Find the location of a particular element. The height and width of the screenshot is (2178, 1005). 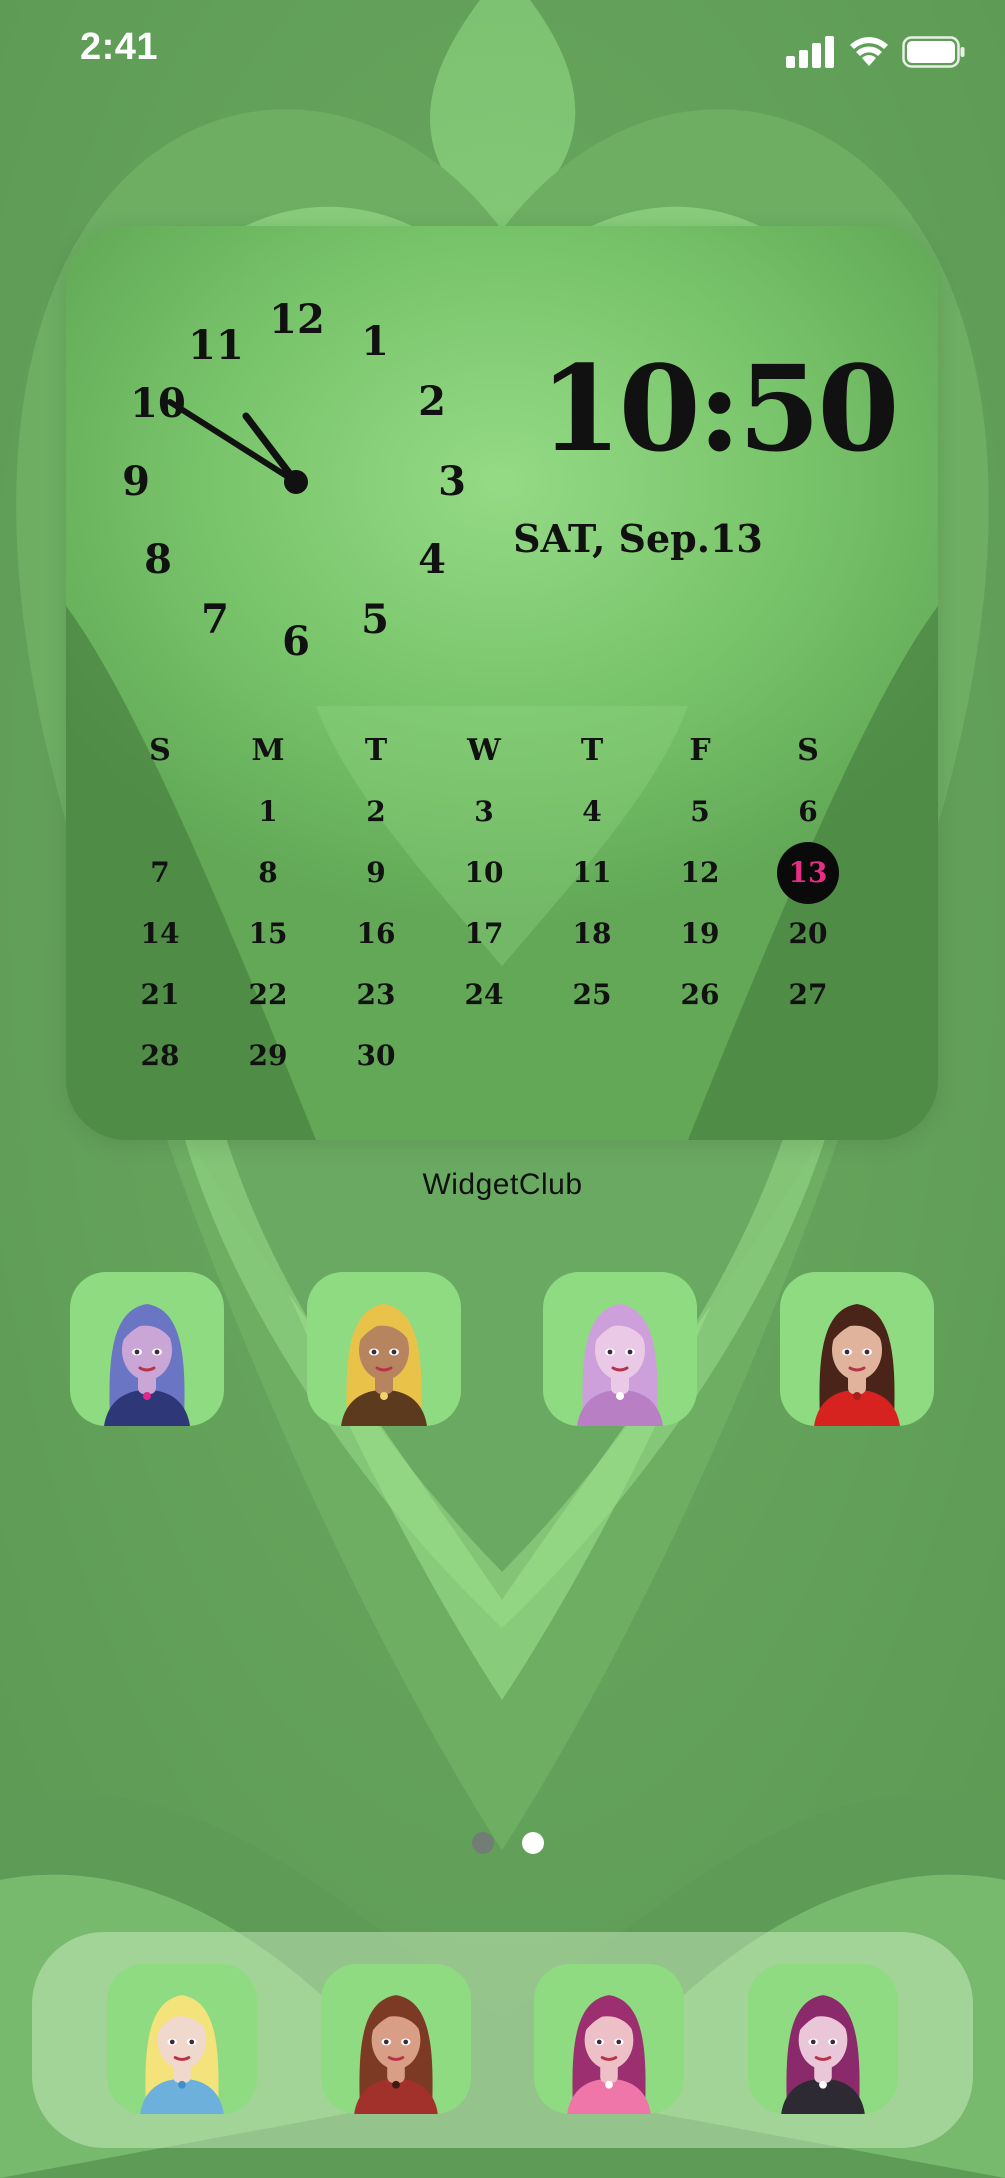

calendar-day: 10 is located at coordinates (484, 872).